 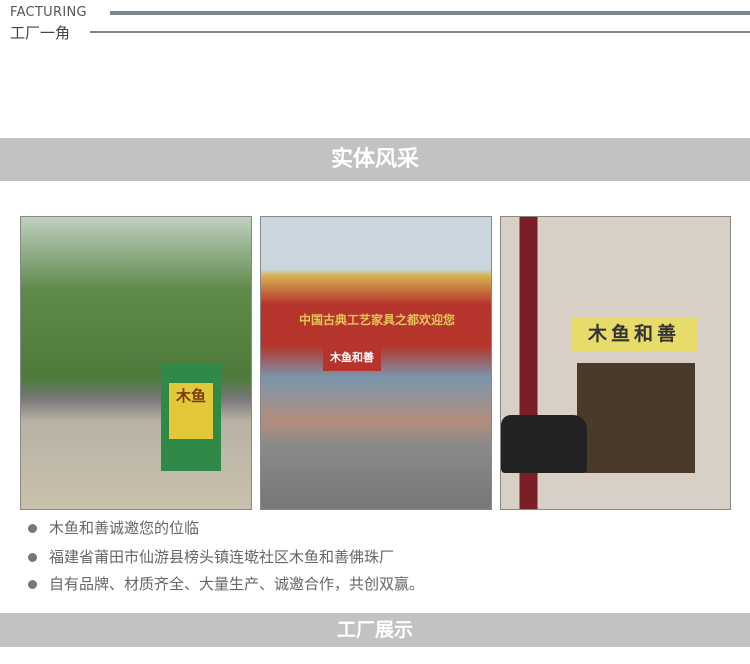 I want to click on green-sign: 木鱼, so click(x=191, y=417).